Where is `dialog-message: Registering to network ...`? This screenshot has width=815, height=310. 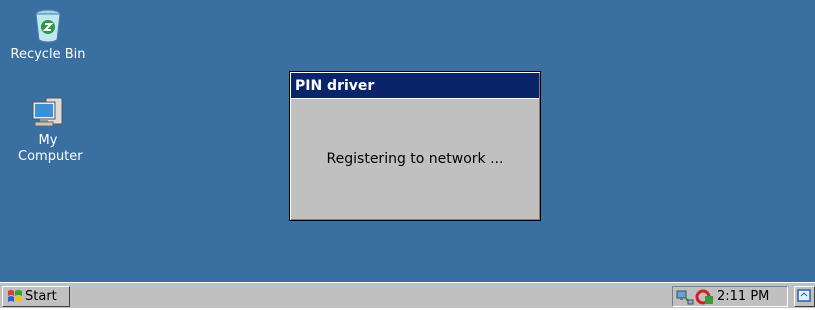 dialog-message: Registering to network ... is located at coordinates (415, 159).